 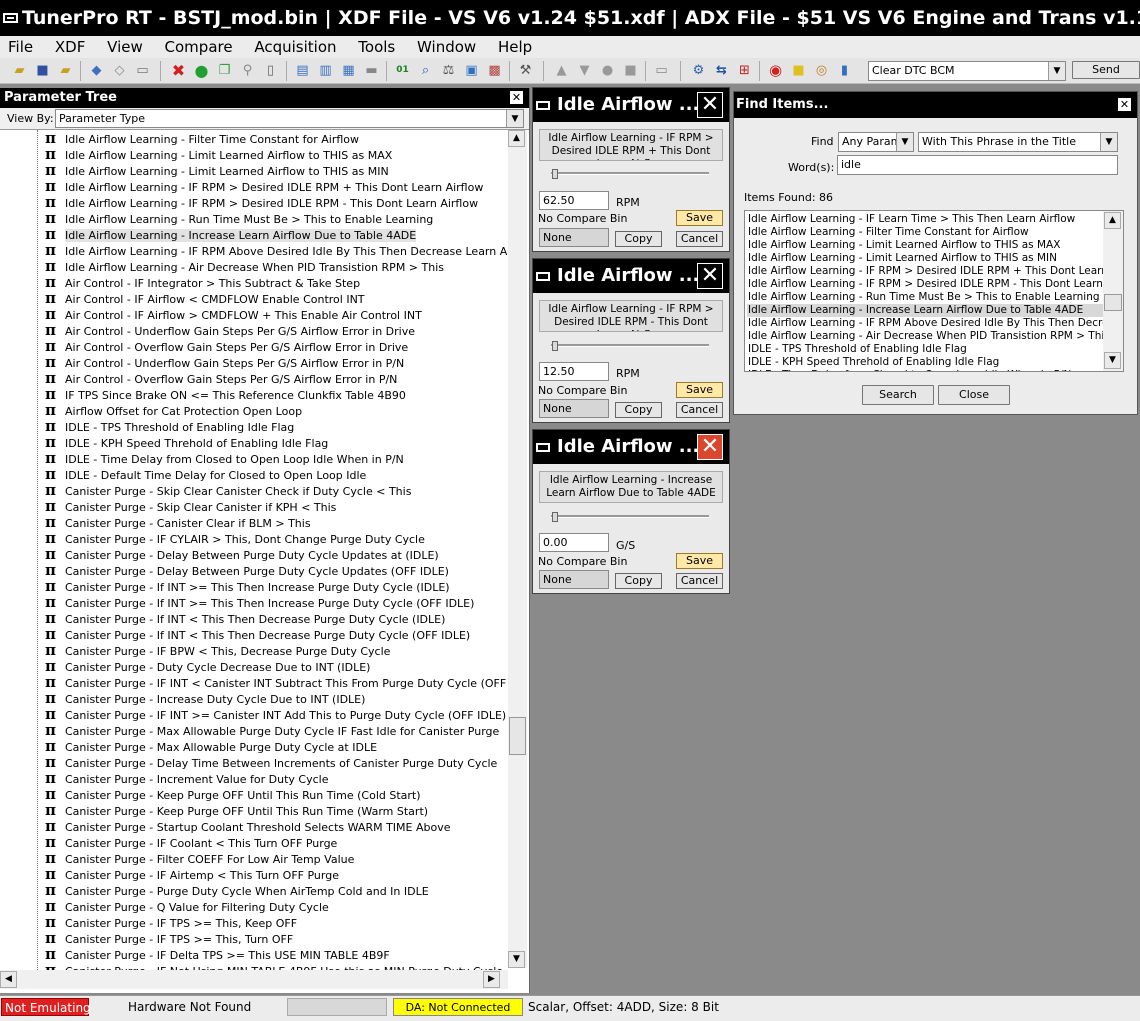 I want to click on save-icon: ■, so click(x=42, y=70).